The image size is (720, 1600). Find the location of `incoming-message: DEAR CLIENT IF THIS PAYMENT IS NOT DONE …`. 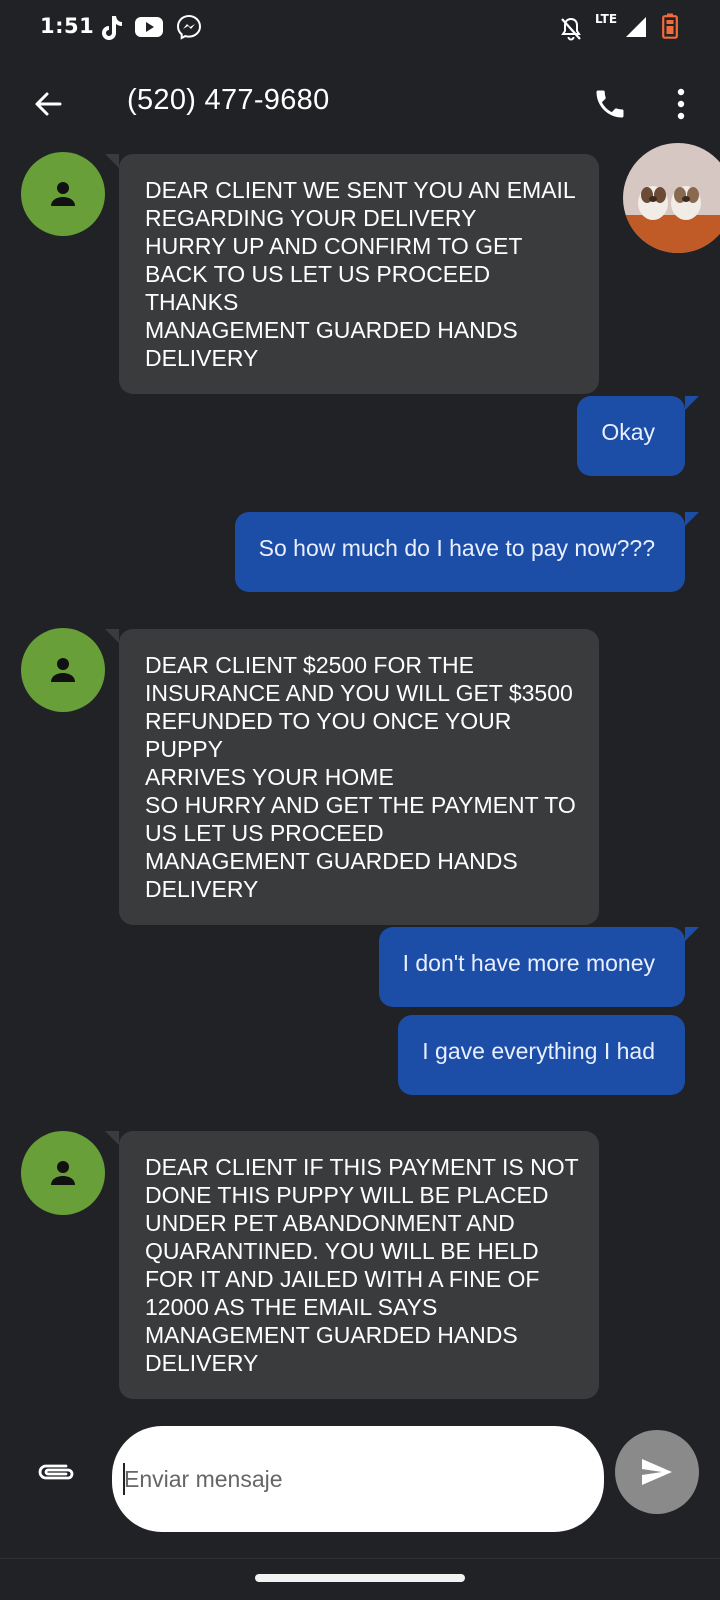

incoming-message: DEAR CLIENT IF THIS PAYMENT IS NOT DONE … is located at coordinates (352, 1265).